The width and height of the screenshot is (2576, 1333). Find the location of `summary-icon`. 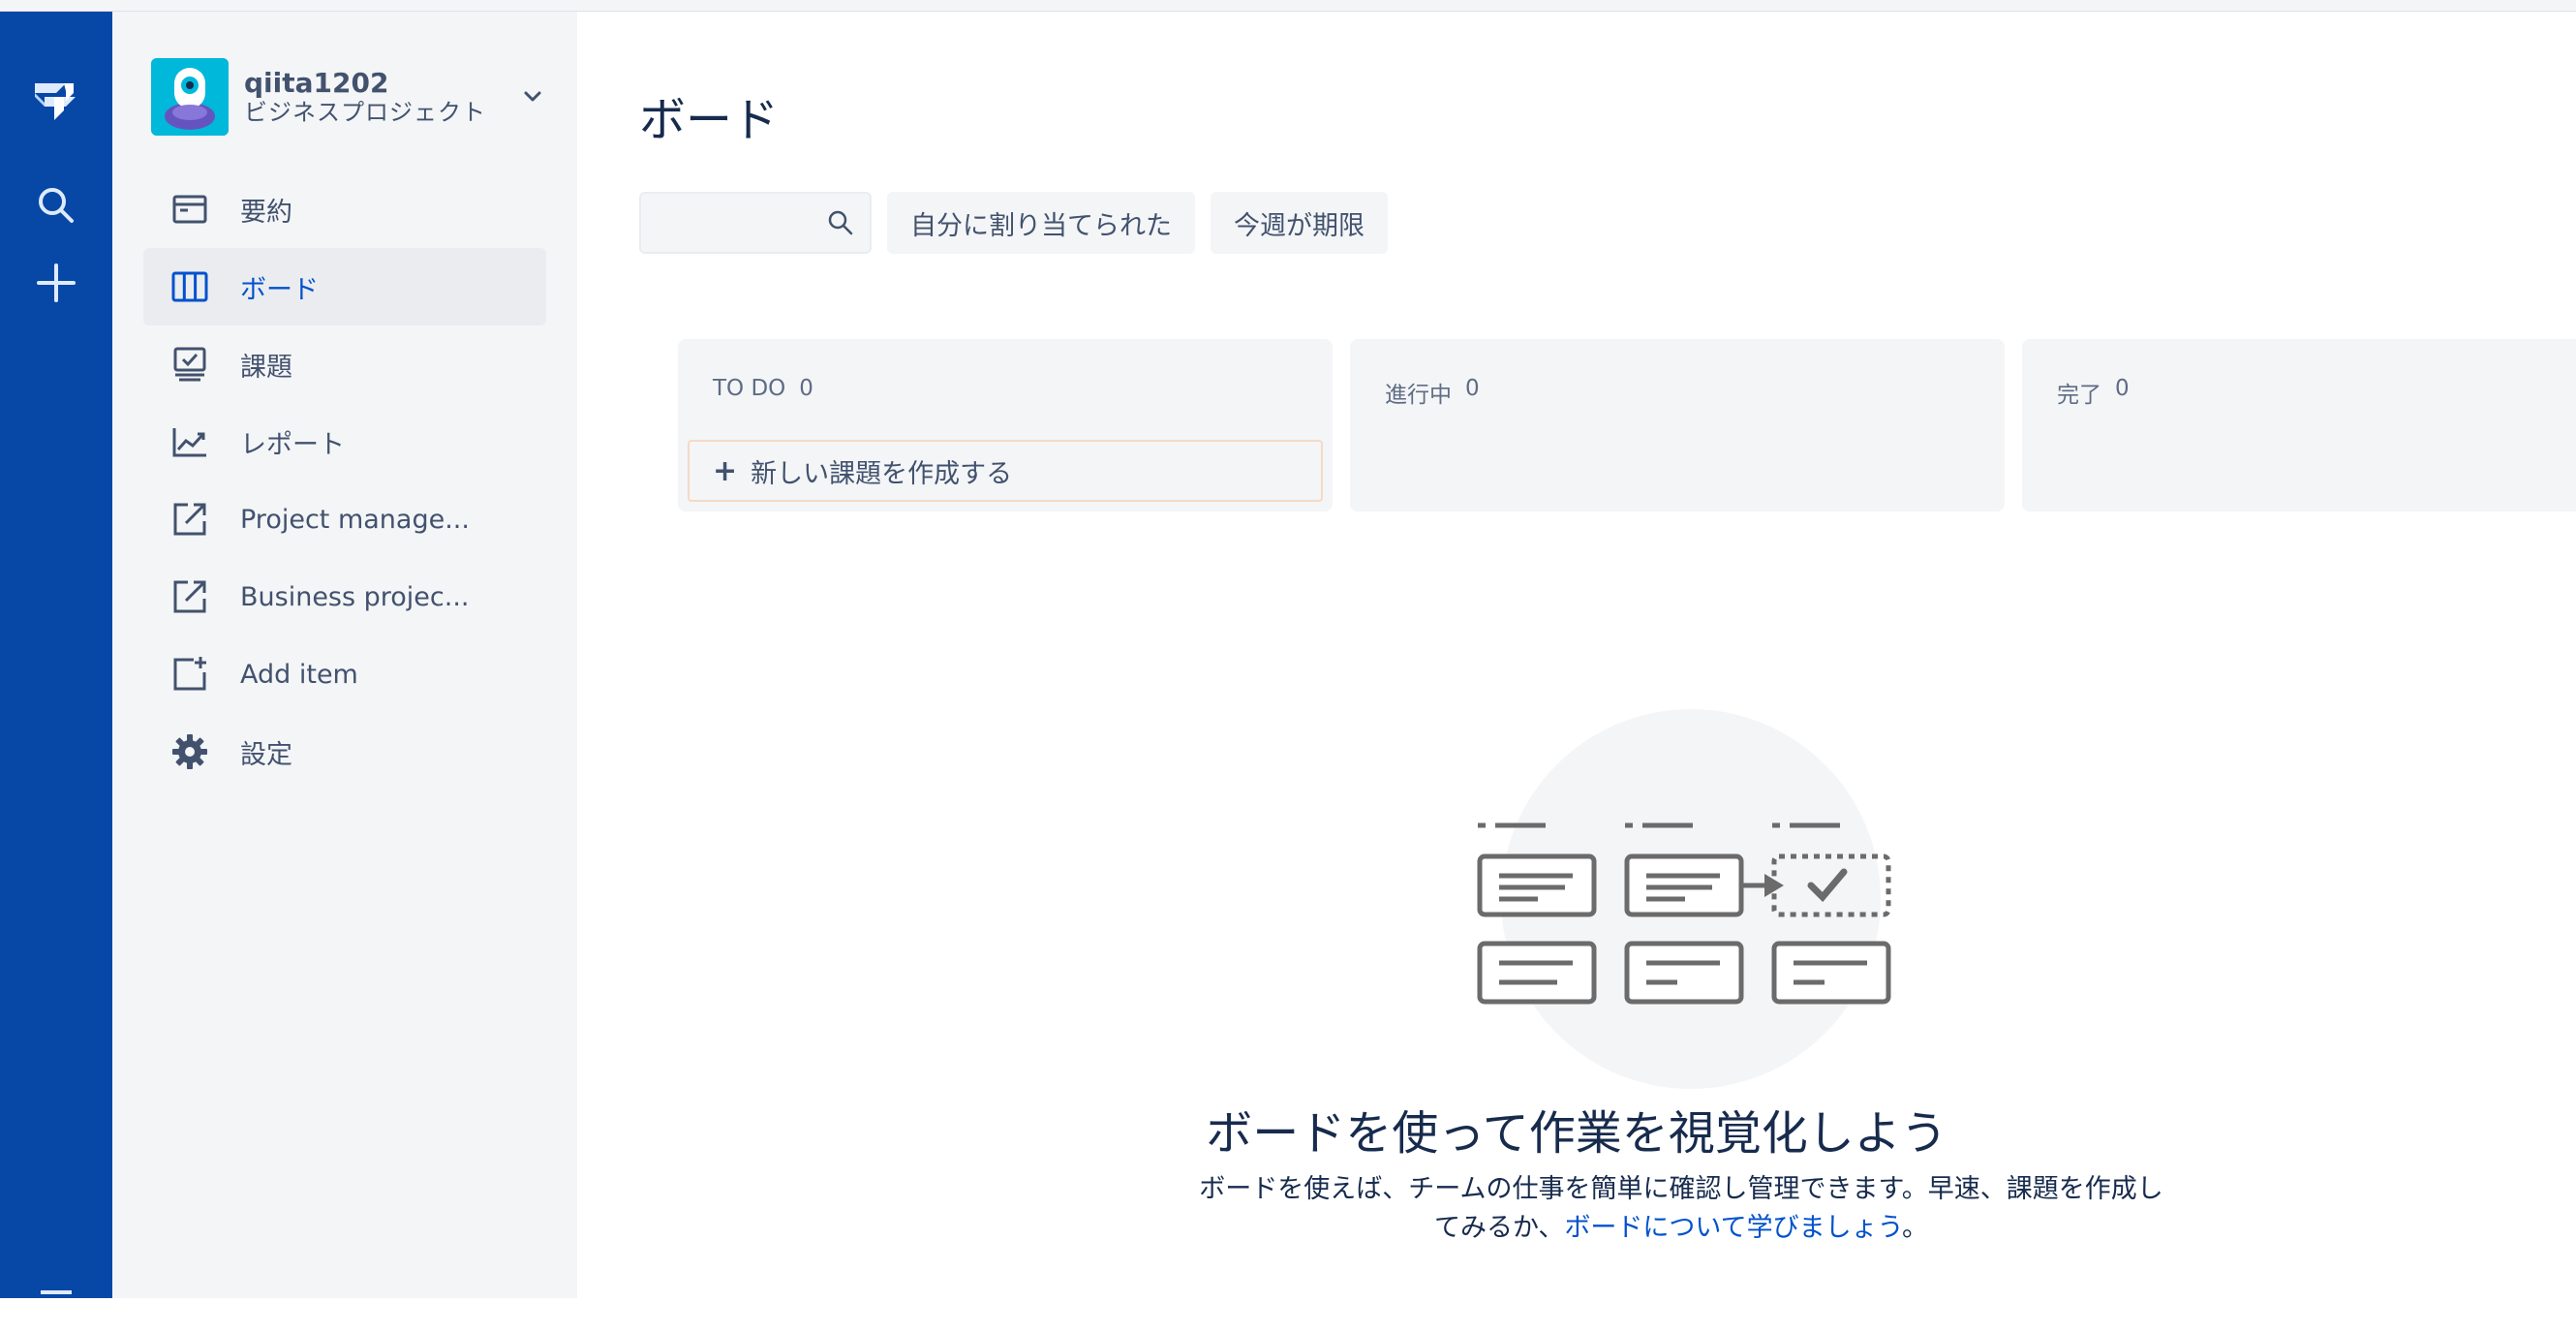

summary-icon is located at coordinates (189, 209).